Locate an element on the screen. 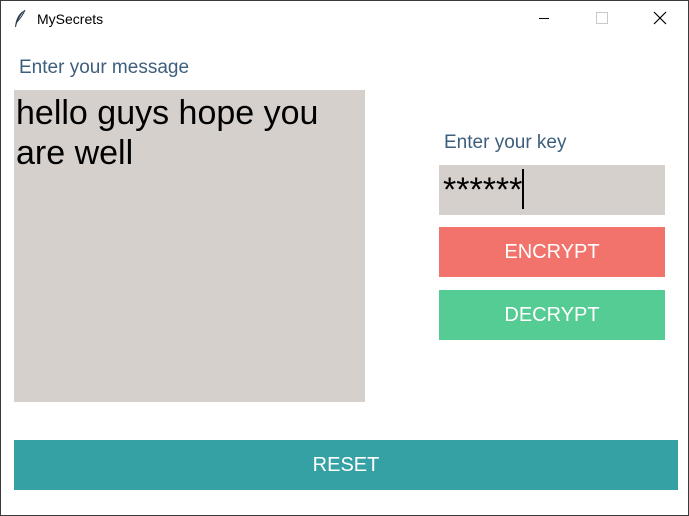  message-label: Enter your message is located at coordinates (104, 67).